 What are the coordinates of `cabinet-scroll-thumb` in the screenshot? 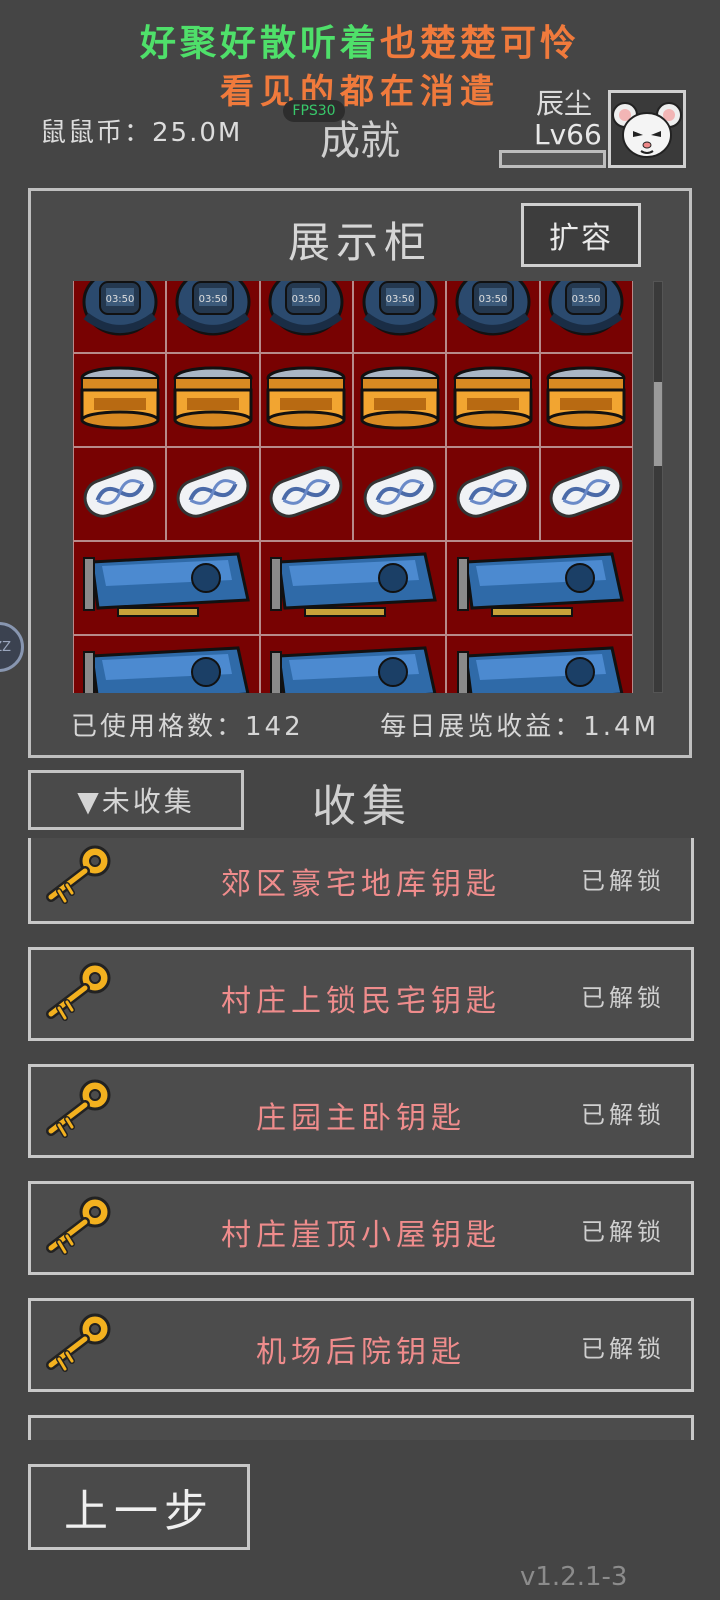 It's located at (658, 424).